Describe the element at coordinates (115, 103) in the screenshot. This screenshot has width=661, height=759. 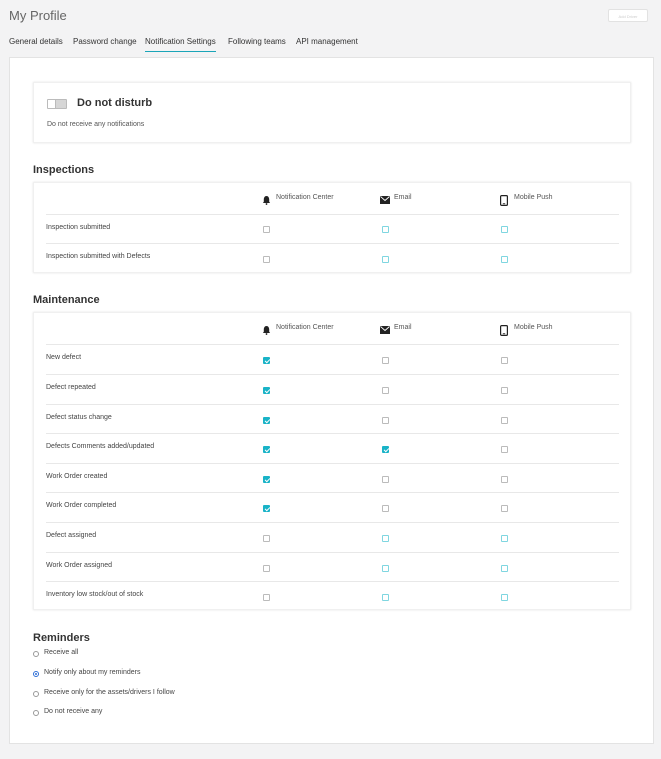
I see `do-not-disturb-title: Do not disturb` at that location.